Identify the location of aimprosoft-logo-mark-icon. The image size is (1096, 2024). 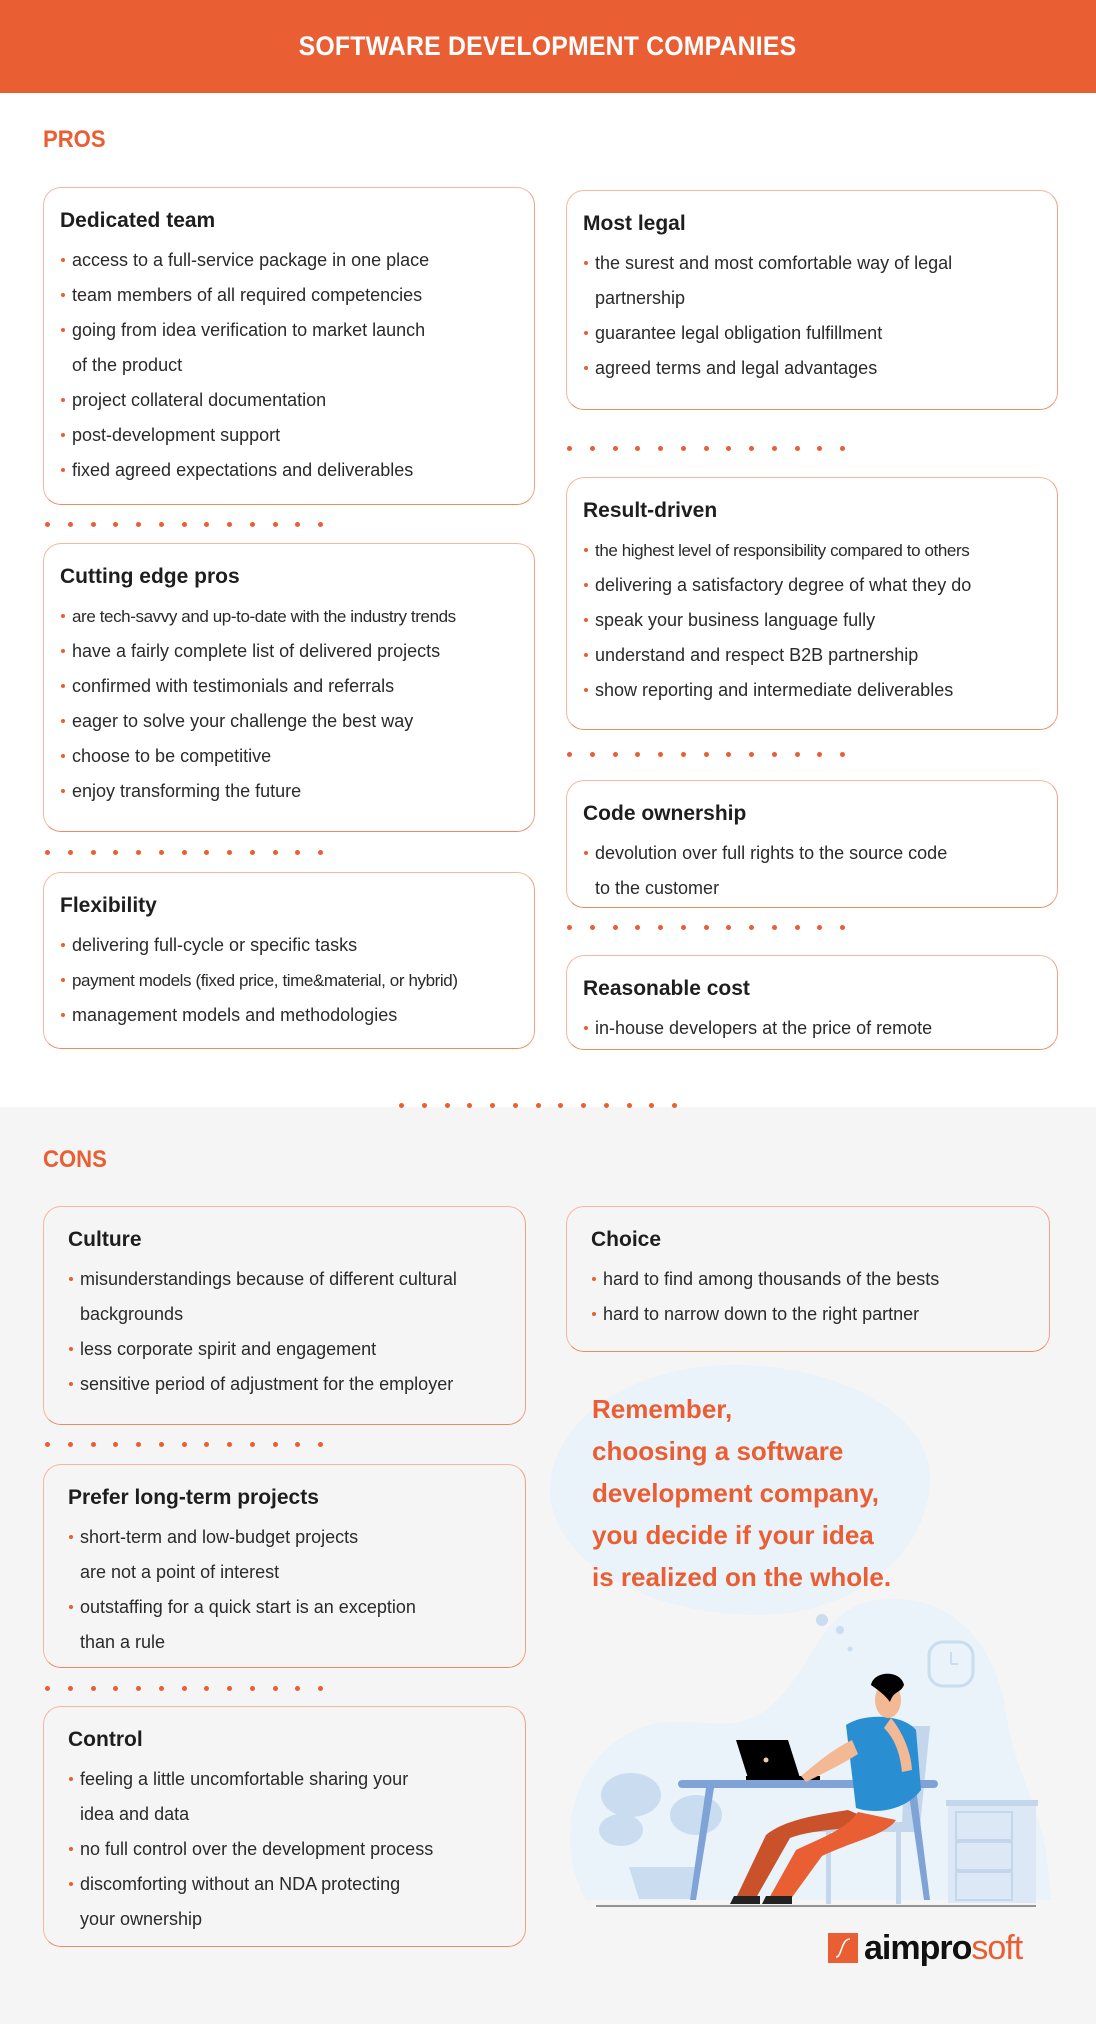
(843, 1948).